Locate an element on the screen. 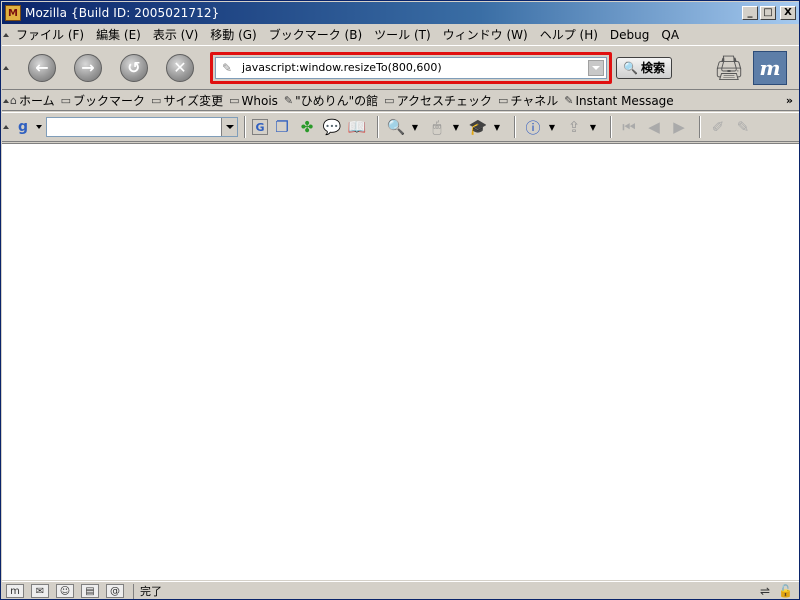  highlighter-add-icon: ✐ is located at coordinates (718, 127).